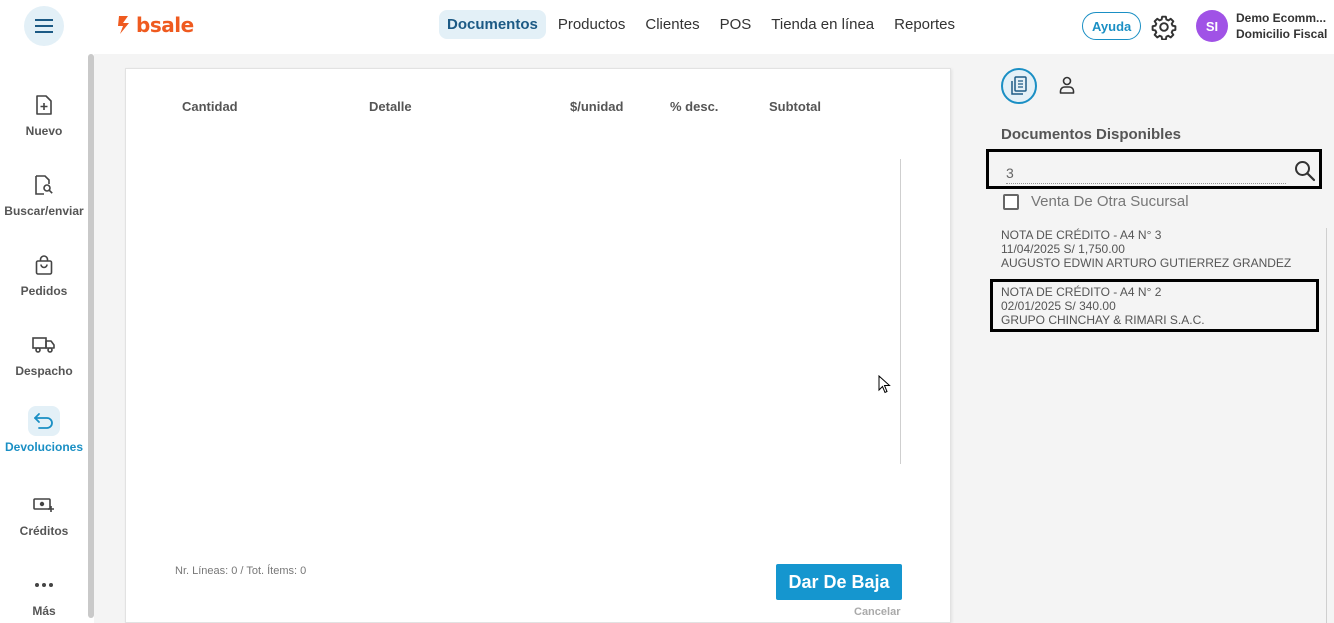 Image resolution: width=1334 pixels, height=623 pixels. I want to click on sidebar-item-label: Buscar/enviar, so click(44, 211).